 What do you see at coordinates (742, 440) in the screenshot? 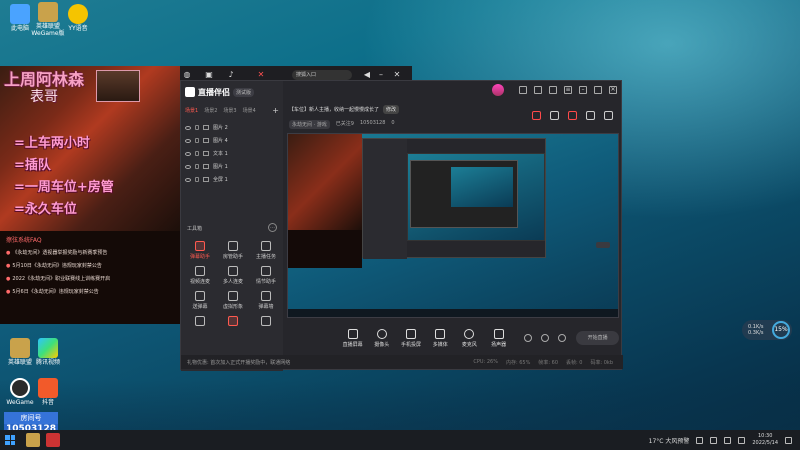
I see `ime-icon` at bounding box center [742, 440].